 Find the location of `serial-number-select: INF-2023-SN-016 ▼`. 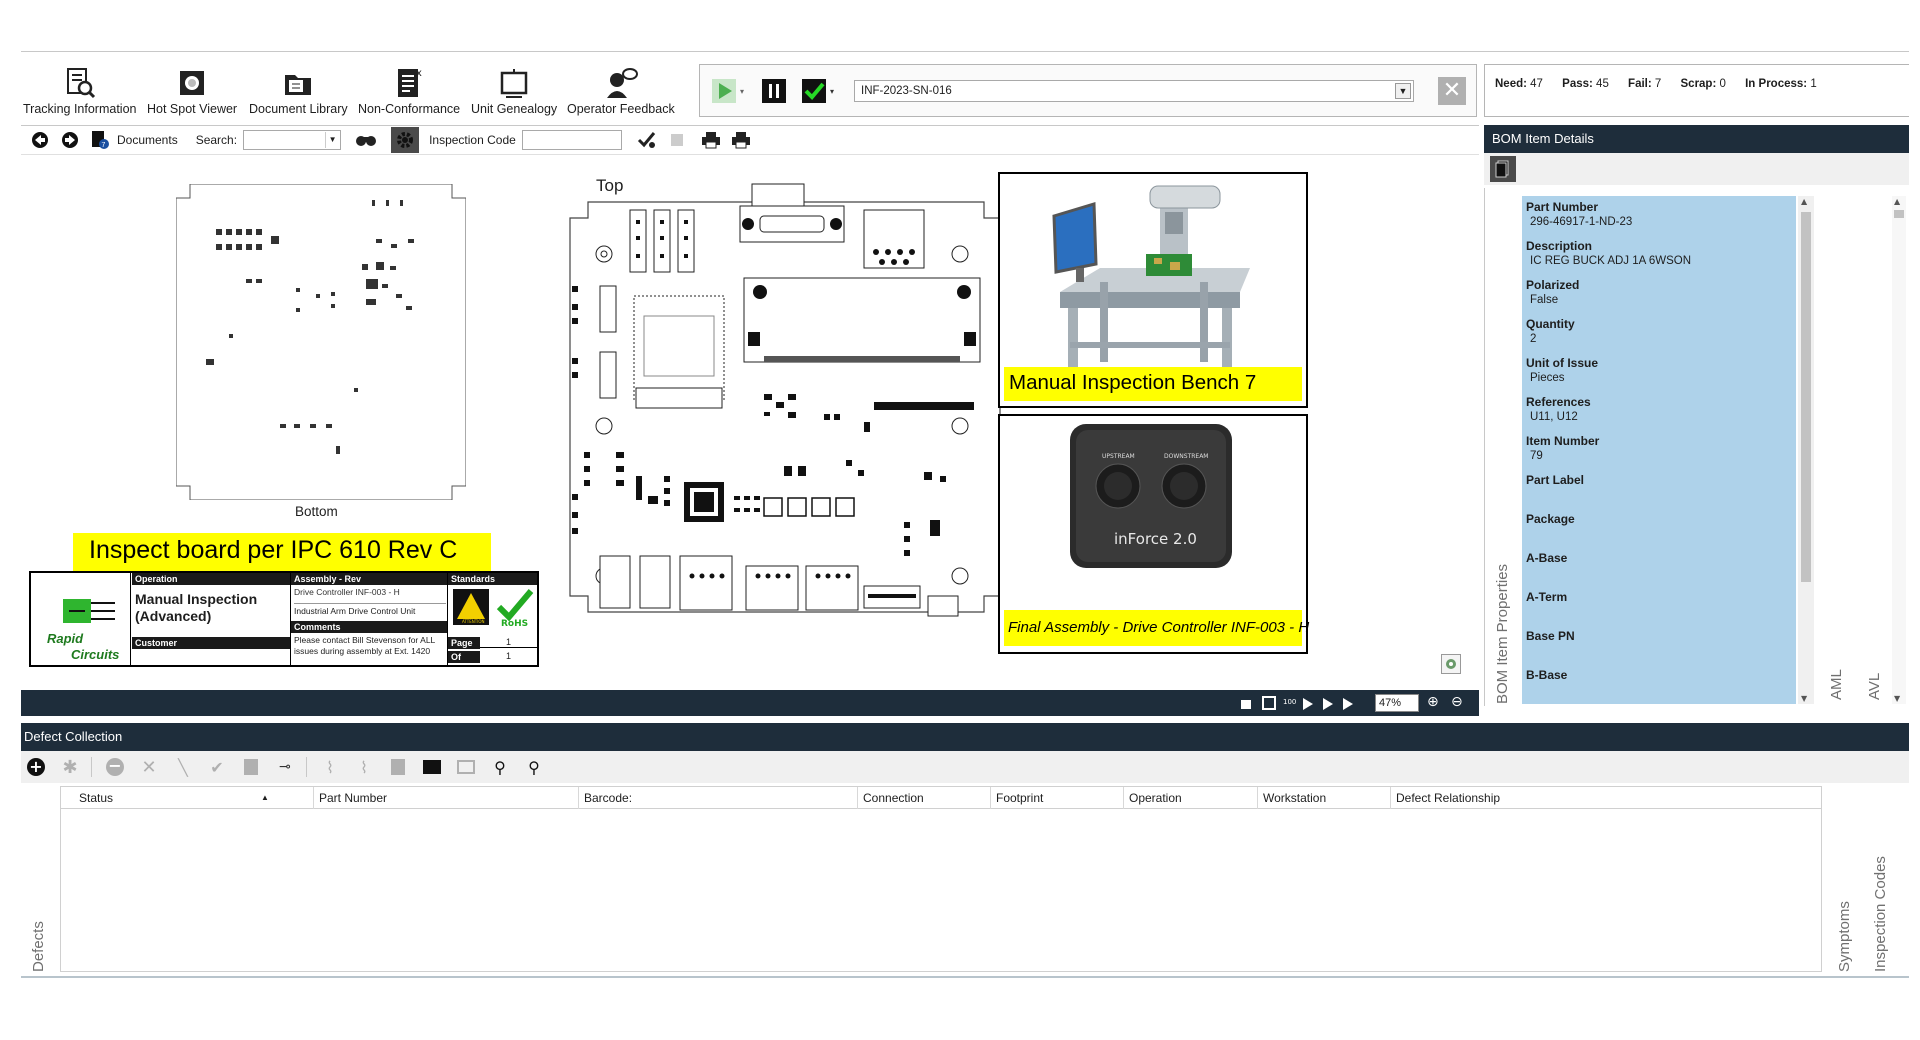

serial-number-select: INF-2023-SN-016 ▼ is located at coordinates (1134, 91).